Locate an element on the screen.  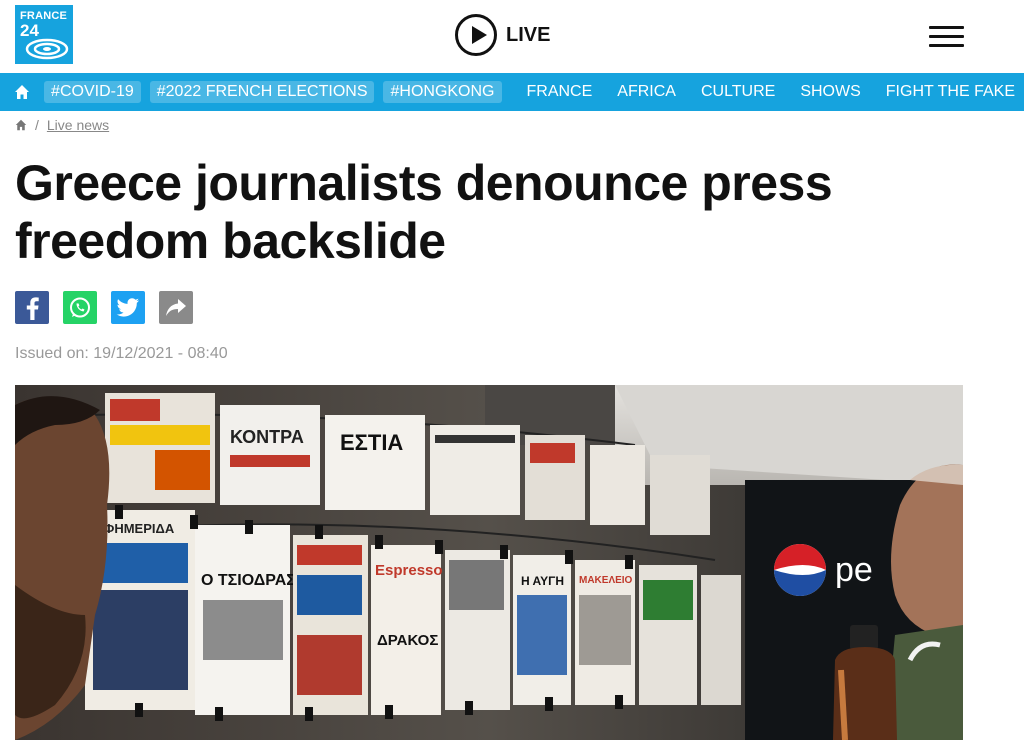
nav-tag-hongkong: #HONGKONG is located at coordinates (442, 92).